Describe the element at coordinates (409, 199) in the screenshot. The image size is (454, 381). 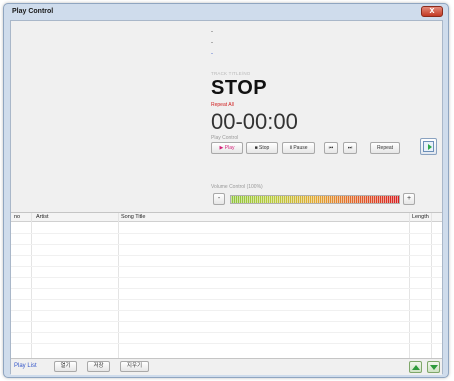
I see `volume-up-button: +` at that location.